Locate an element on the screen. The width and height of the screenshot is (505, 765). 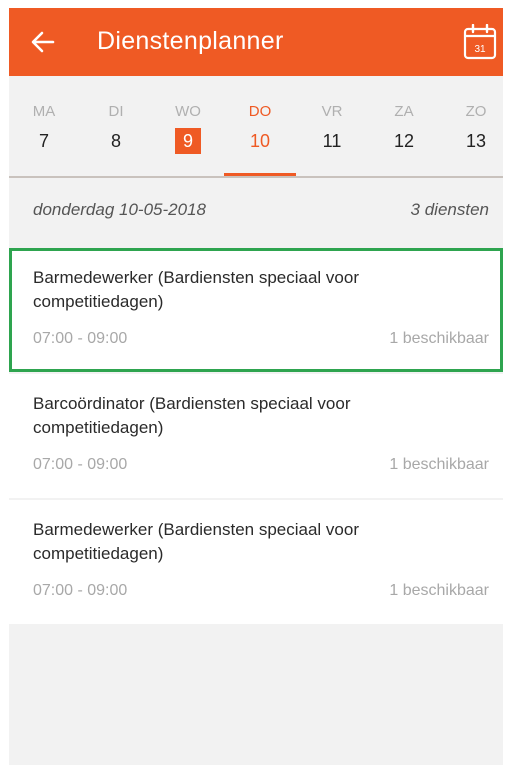
day-friday: VR 11 is located at coordinates (332, 128).